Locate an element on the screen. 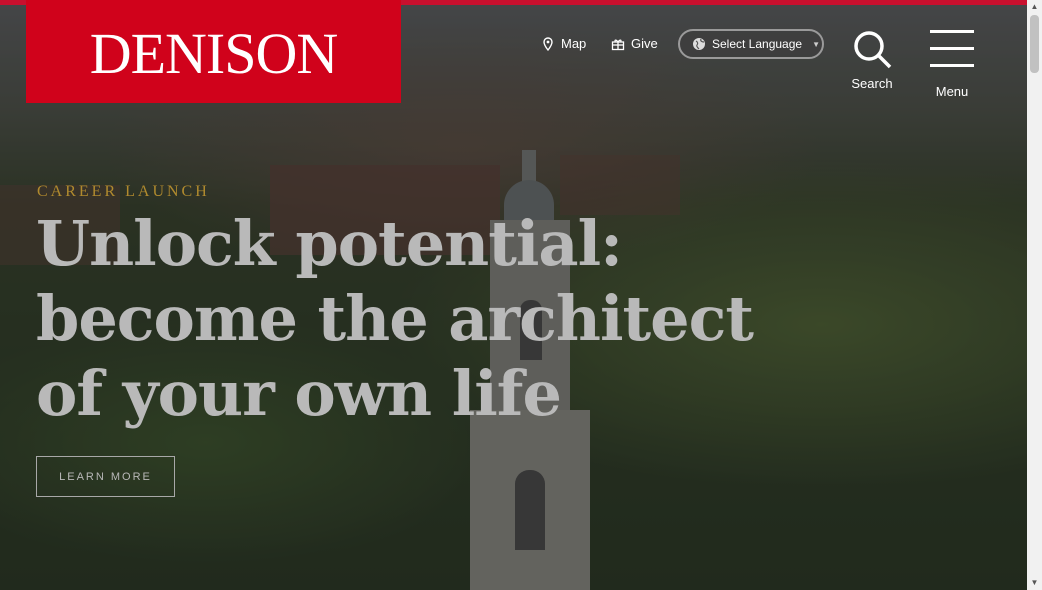 The width and height of the screenshot is (1042, 590). scroll-up-icon: ▲ is located at coordinates (1034, 7).